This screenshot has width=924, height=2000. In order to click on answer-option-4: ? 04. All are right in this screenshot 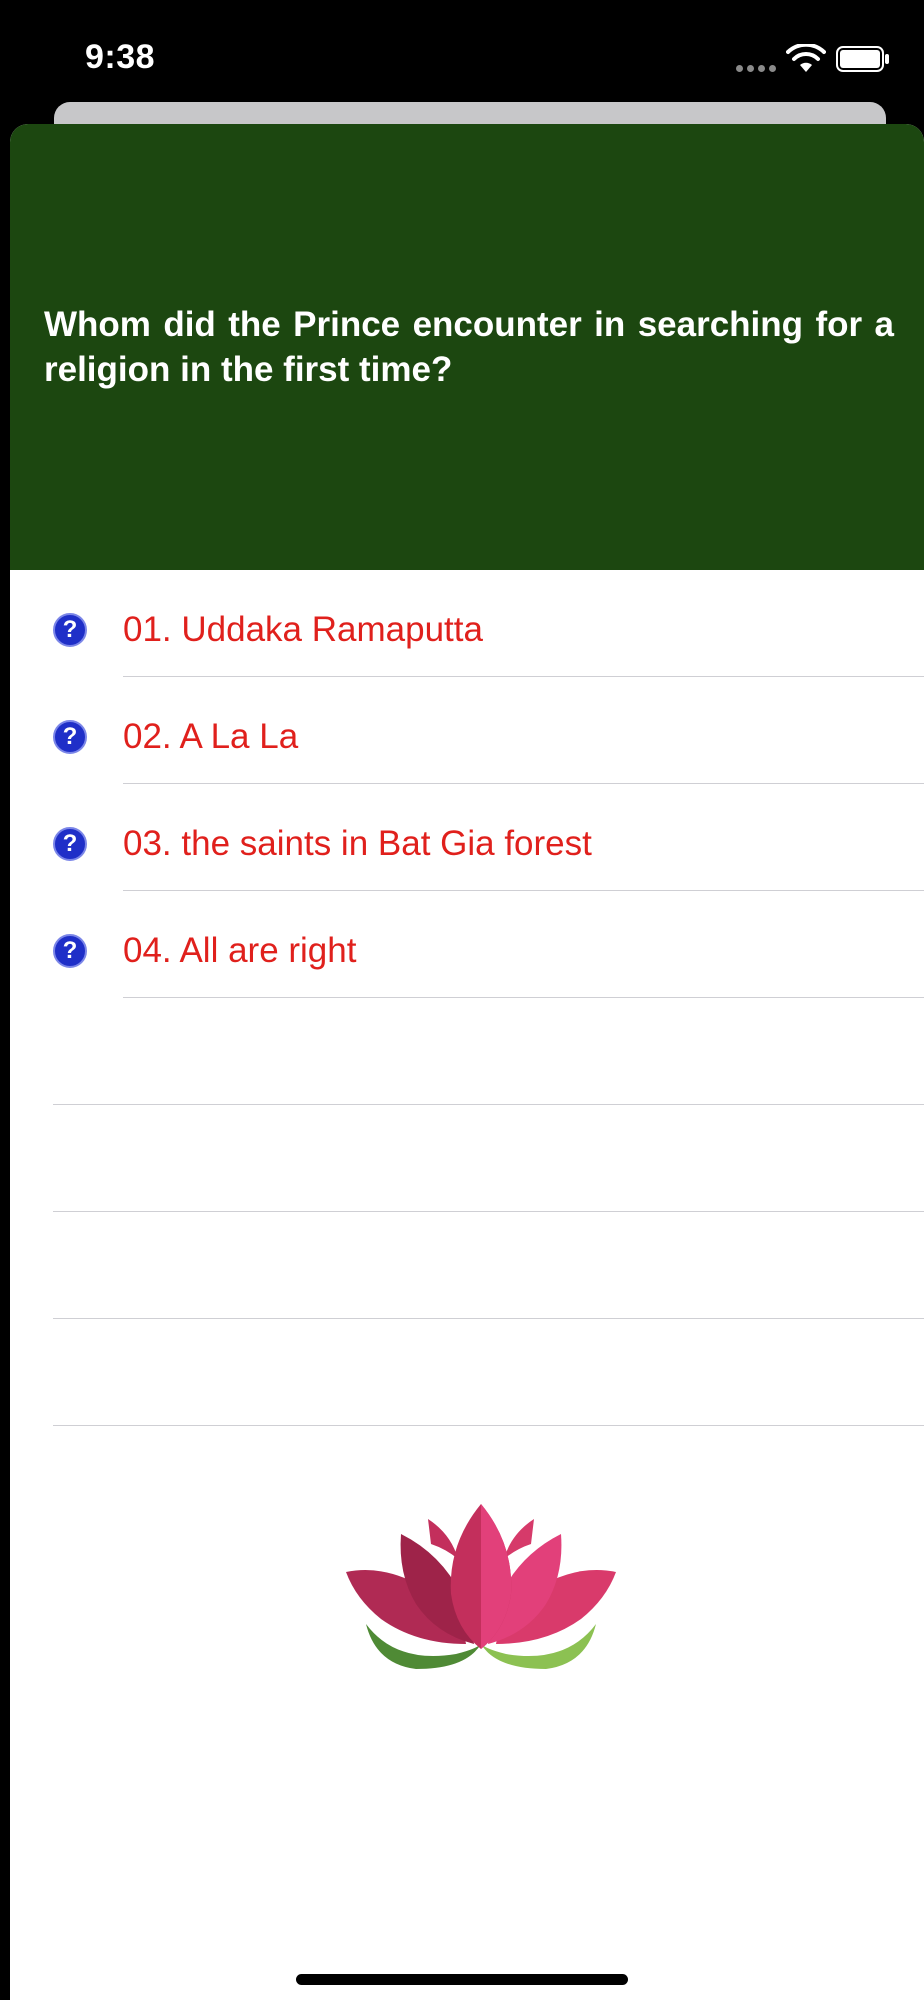, I will do `click(467, 944)`.